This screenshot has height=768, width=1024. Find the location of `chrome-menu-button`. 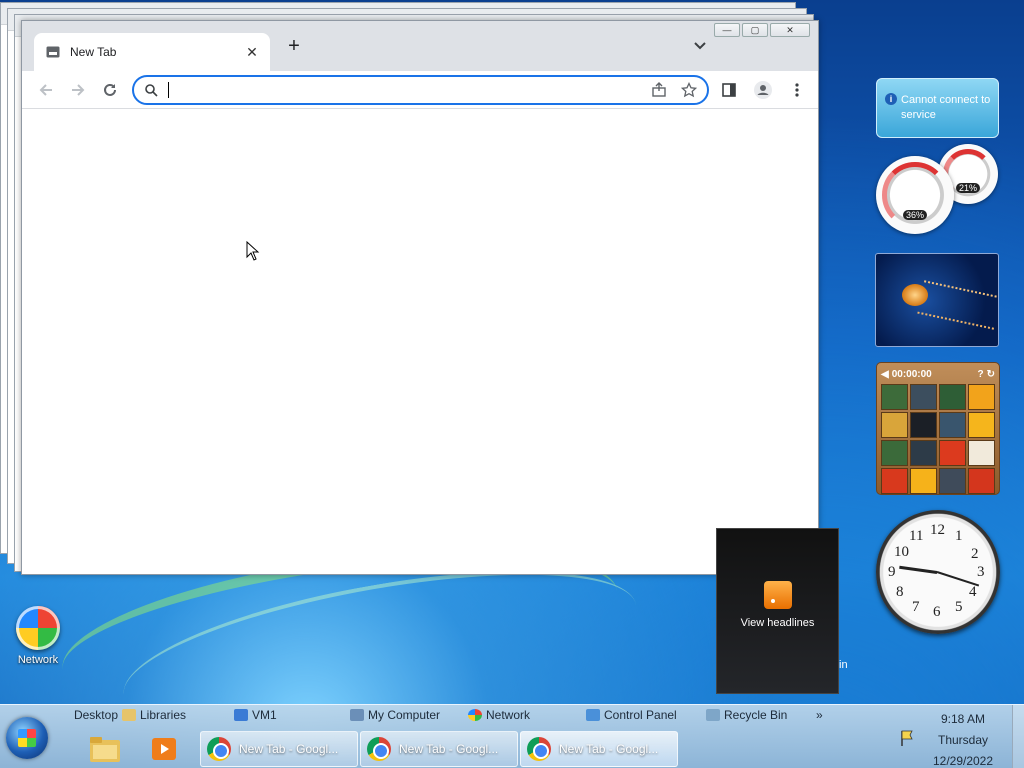

chrome-menu-button is located at coordinates (797, 90).